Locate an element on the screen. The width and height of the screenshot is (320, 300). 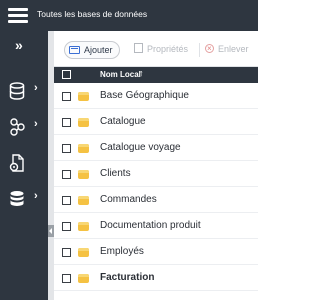
table-row: Facturation is located at coordinates (156, 278).